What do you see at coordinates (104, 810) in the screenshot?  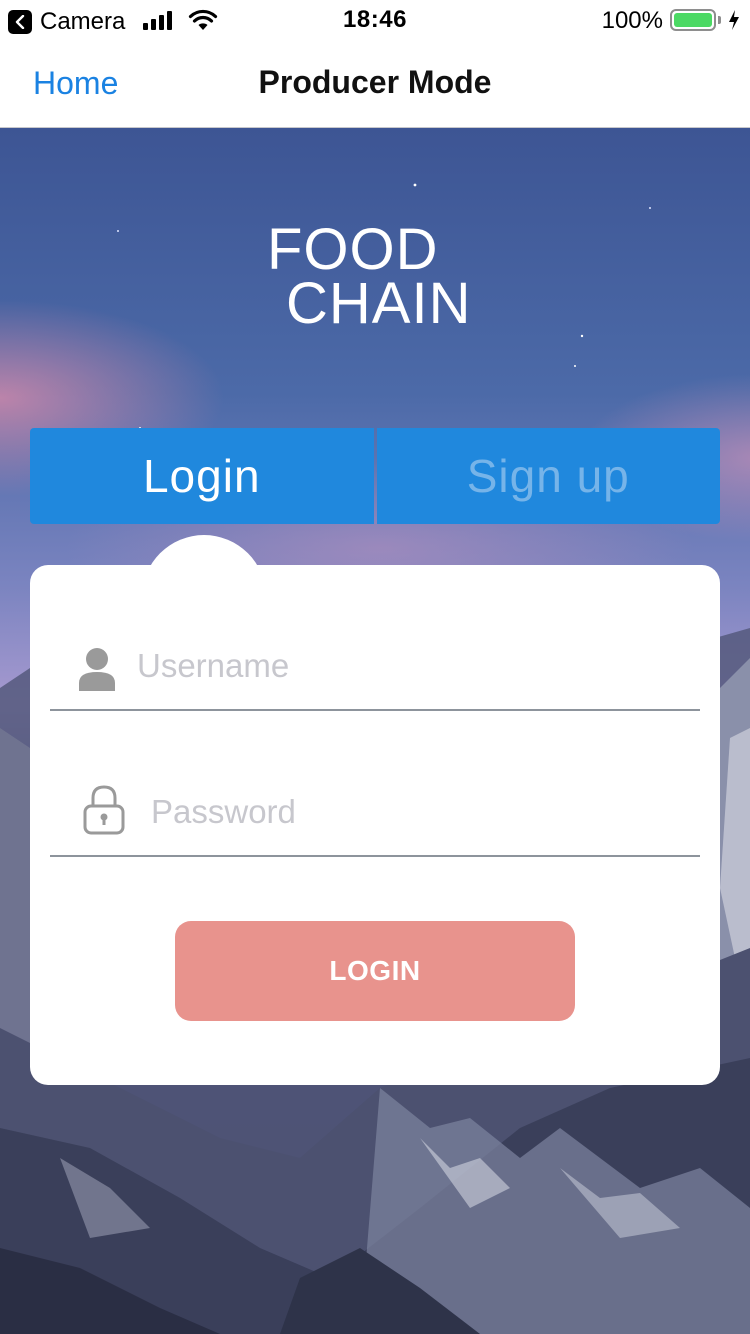 I see `lock-icon` at bounding box center [104, 810].